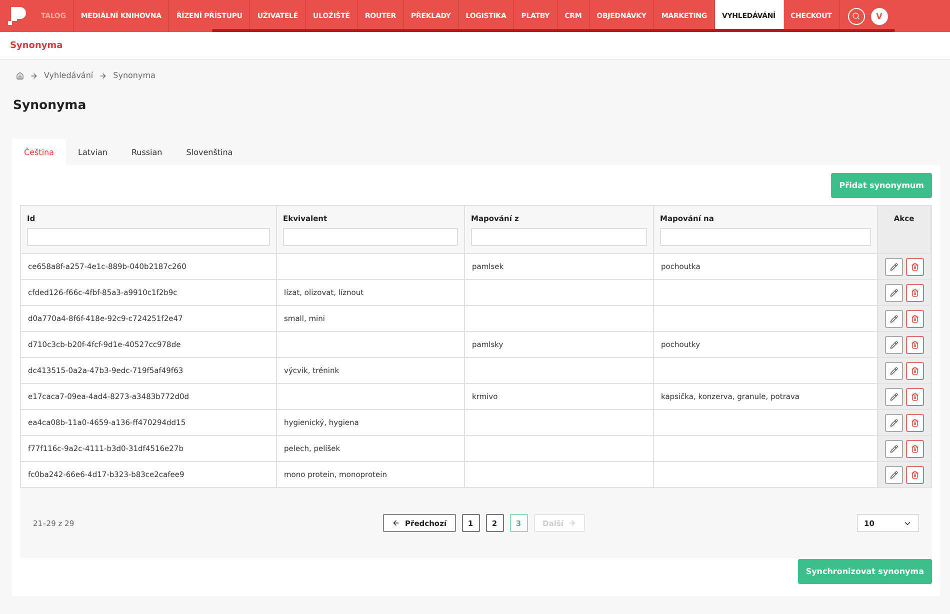 This screenshot has width=950, height=614. I want to click on home-icon, so click(20, 76).